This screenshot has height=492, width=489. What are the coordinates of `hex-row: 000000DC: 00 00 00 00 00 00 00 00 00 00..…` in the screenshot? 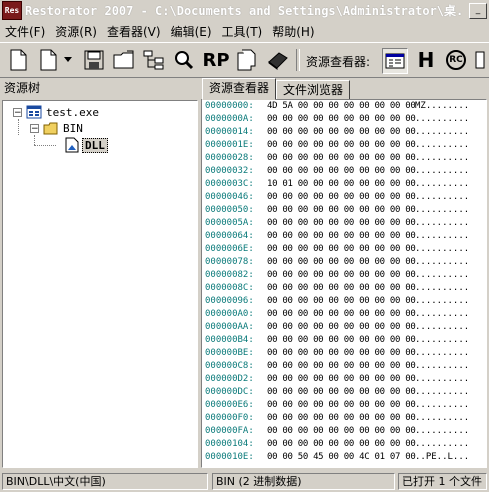 It's located at (344, 392).